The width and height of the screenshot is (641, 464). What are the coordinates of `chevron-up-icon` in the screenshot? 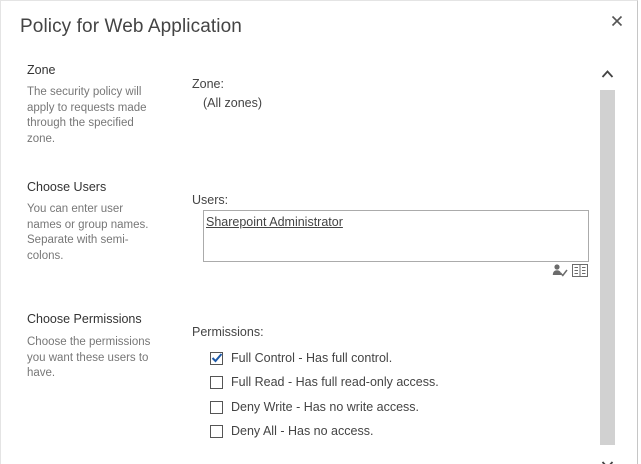 It's located at (607, 76).